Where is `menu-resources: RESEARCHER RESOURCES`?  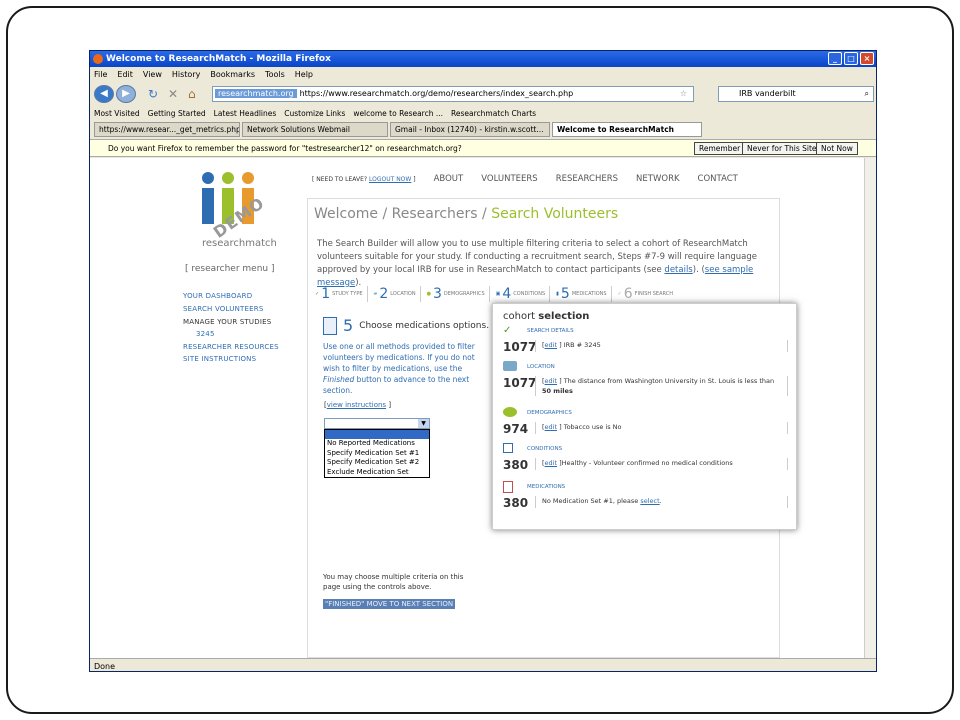
menu-resources: RESEARCHER RESOURCES is located at coordinates (231, 347).